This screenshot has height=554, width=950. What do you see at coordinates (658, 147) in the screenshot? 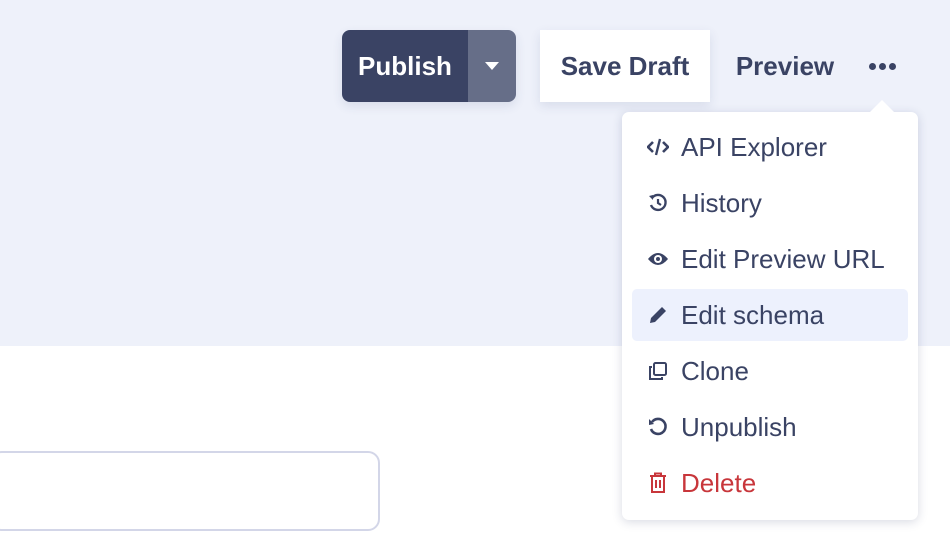
I see `code-icon` at bounding box center [658, 147].